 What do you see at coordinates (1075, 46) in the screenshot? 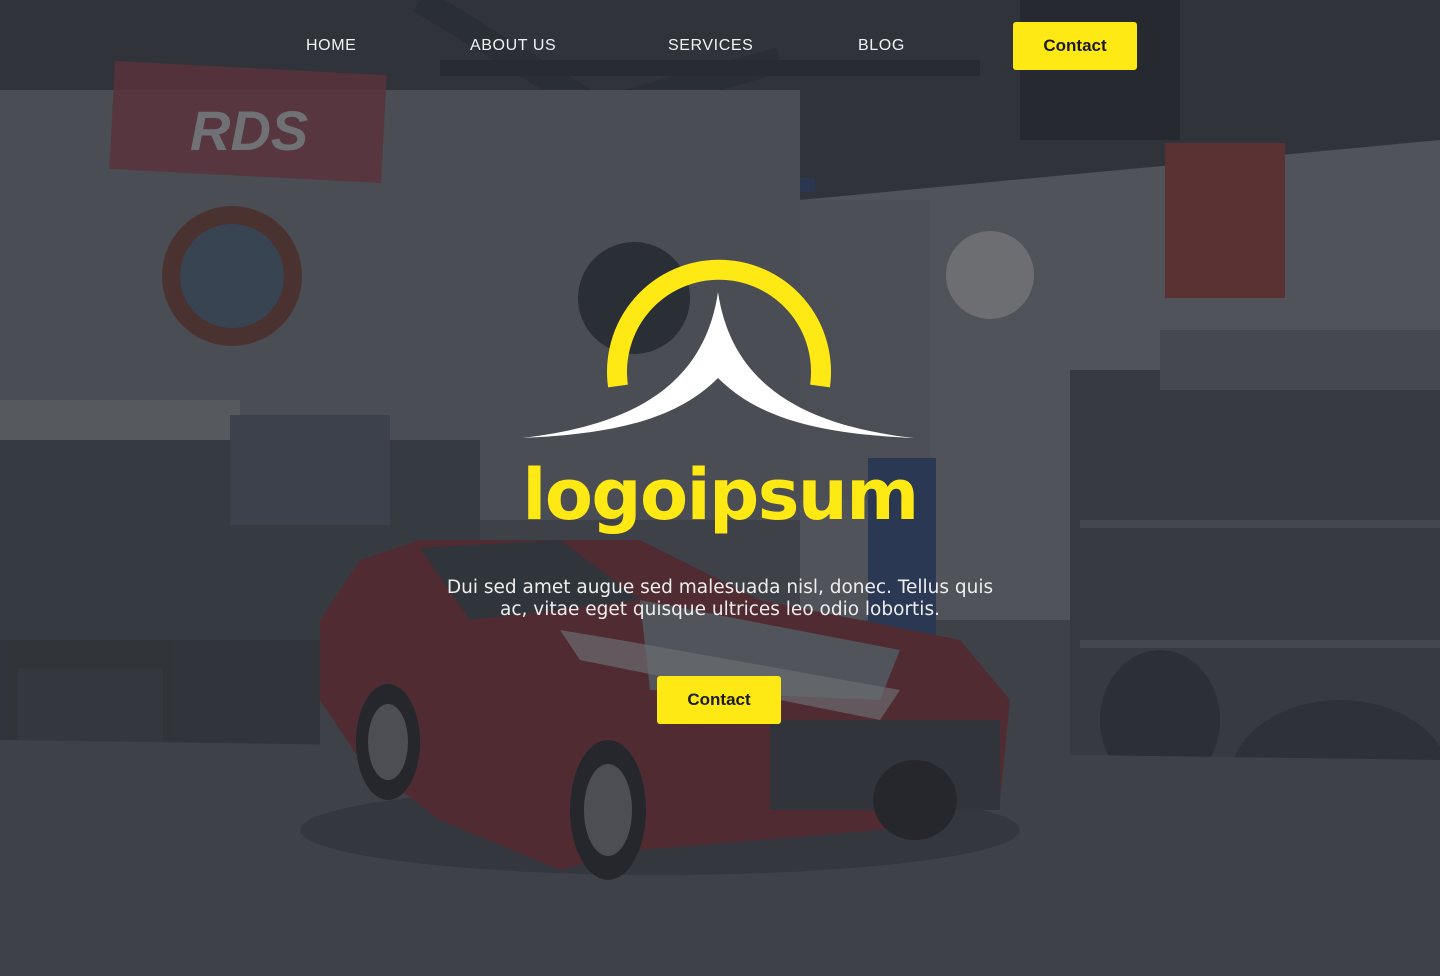
I see `nav-contact-button: Contact` at bounding box center [1075, 46].